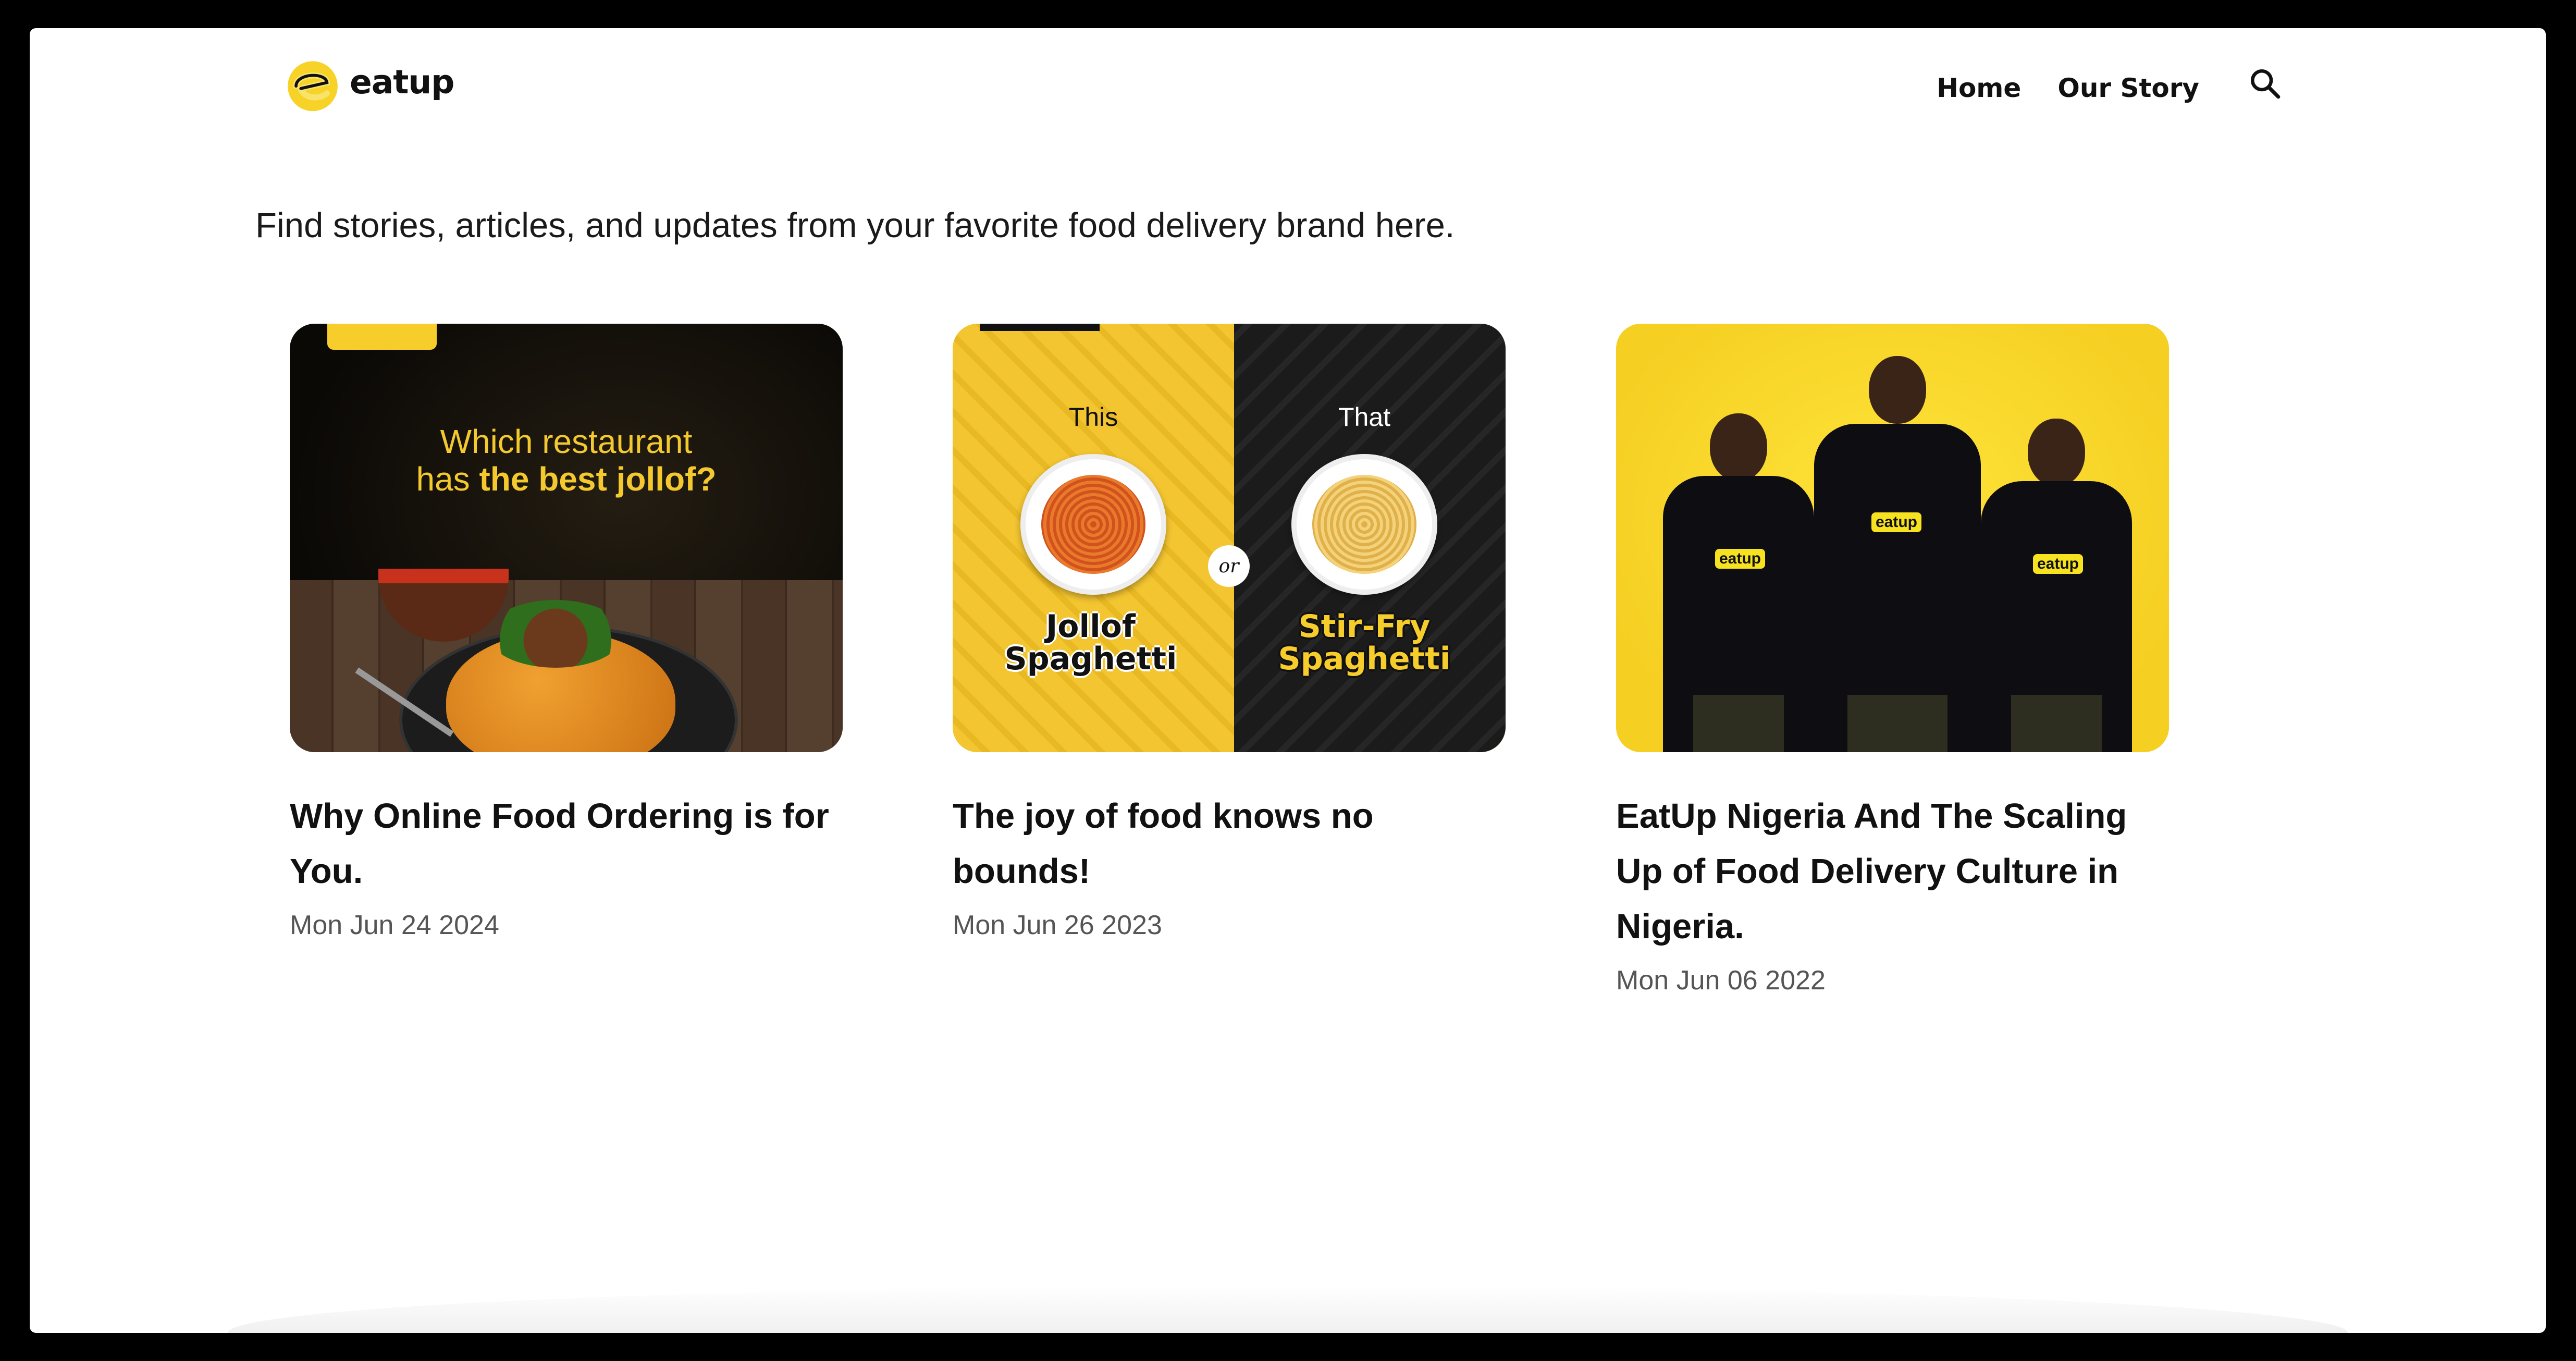 The width and height of the screenshot is (2576, 1361). I want to click on that-label: That, so click(1364, 417).